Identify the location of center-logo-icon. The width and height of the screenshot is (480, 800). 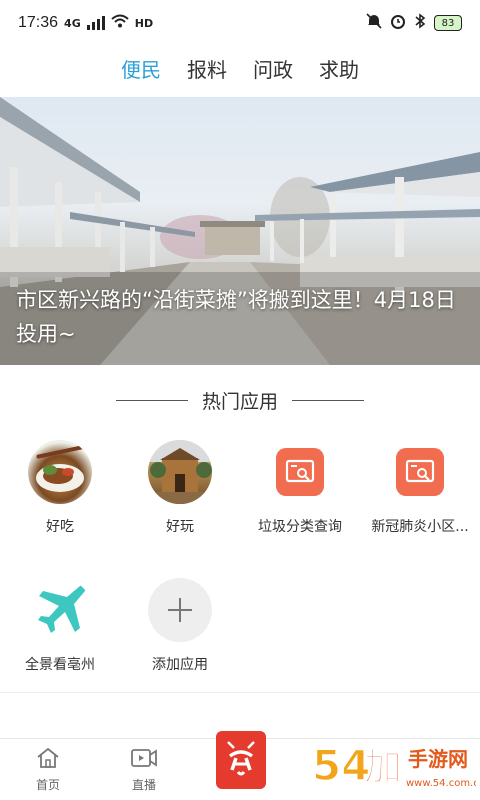
(241, 760).